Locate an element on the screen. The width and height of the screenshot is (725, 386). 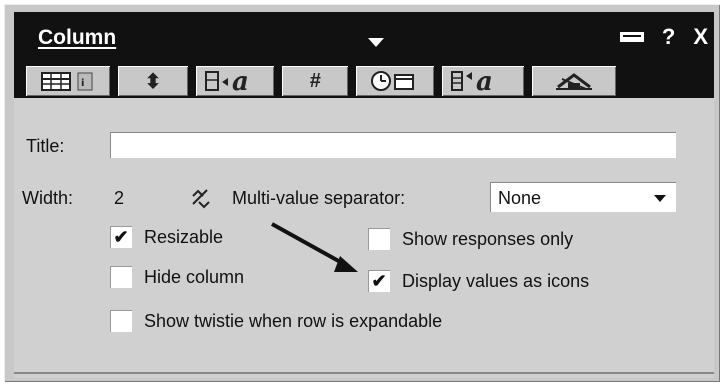
spin-icon is located at coordinates (201, 198).